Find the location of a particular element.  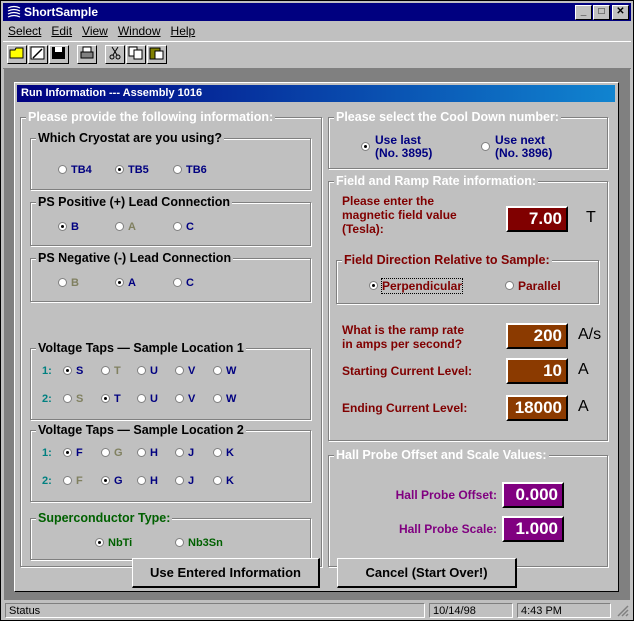

start-current-unit: A is located at coordinates (583, 369).